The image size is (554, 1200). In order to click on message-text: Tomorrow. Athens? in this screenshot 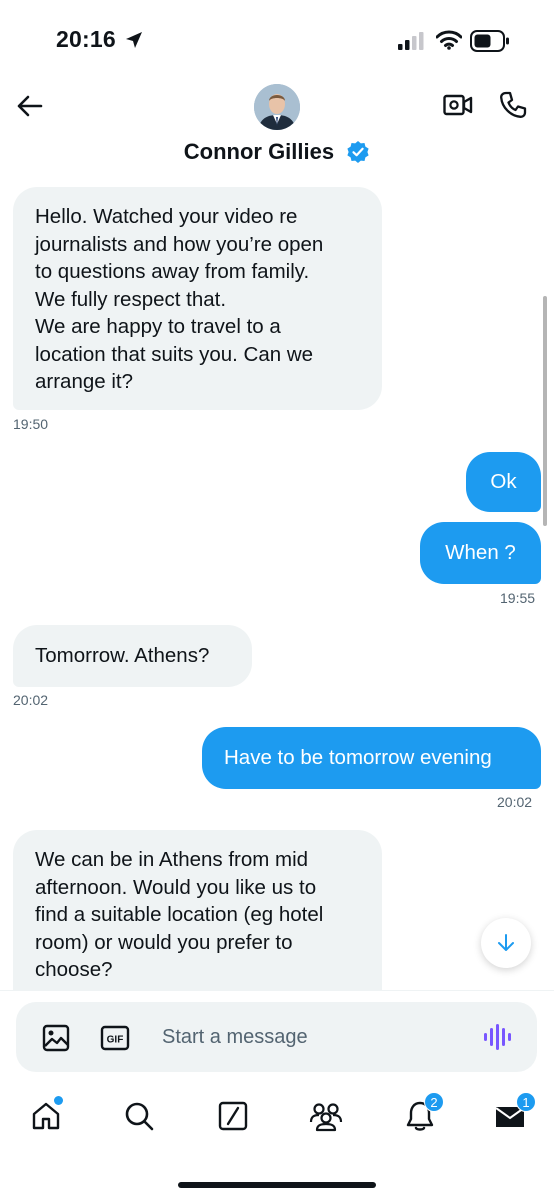, I will do `click(122, 655)`.